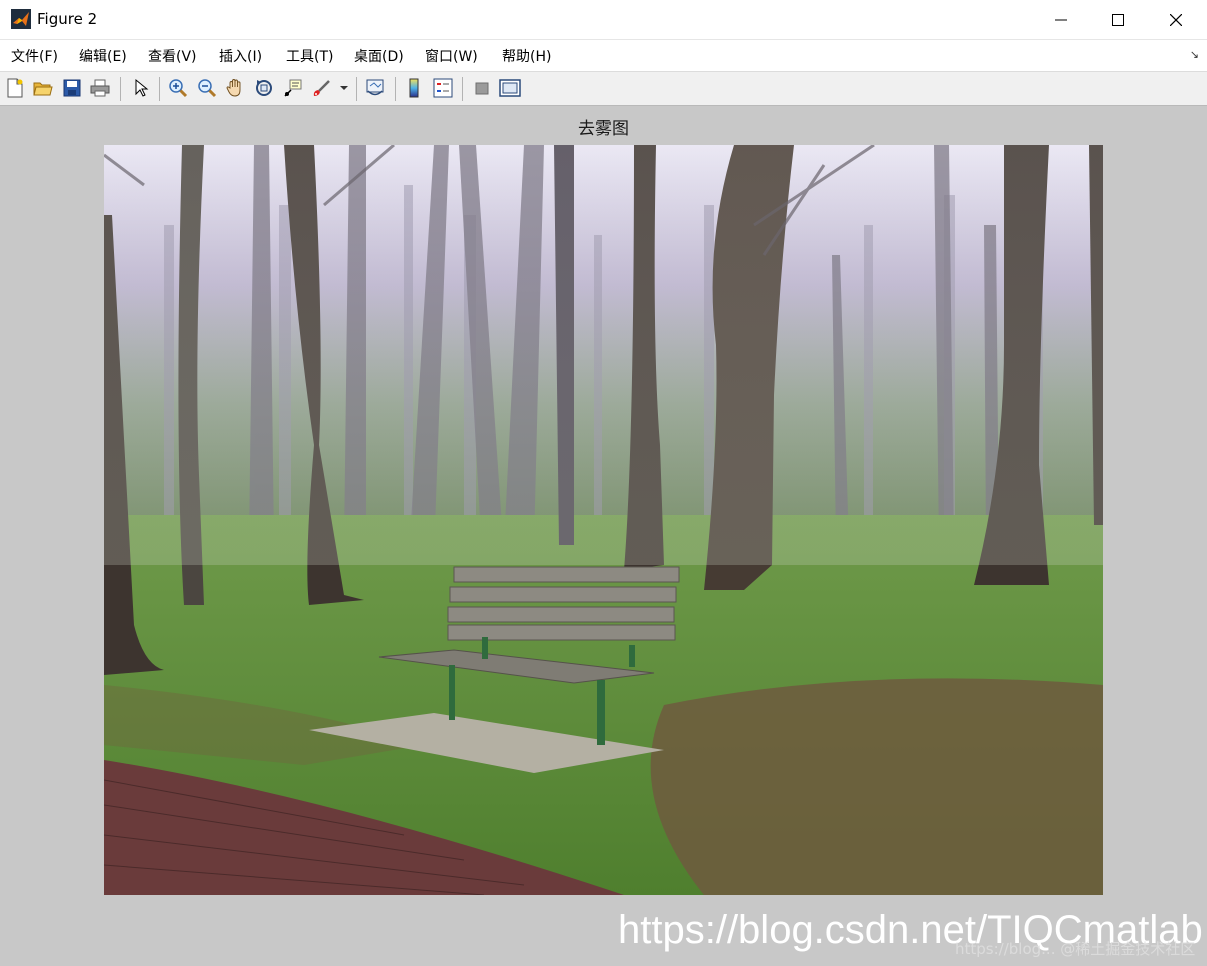 This screenshot has height=966, width=1207. I want to click on save-icon, so click(72, 88).